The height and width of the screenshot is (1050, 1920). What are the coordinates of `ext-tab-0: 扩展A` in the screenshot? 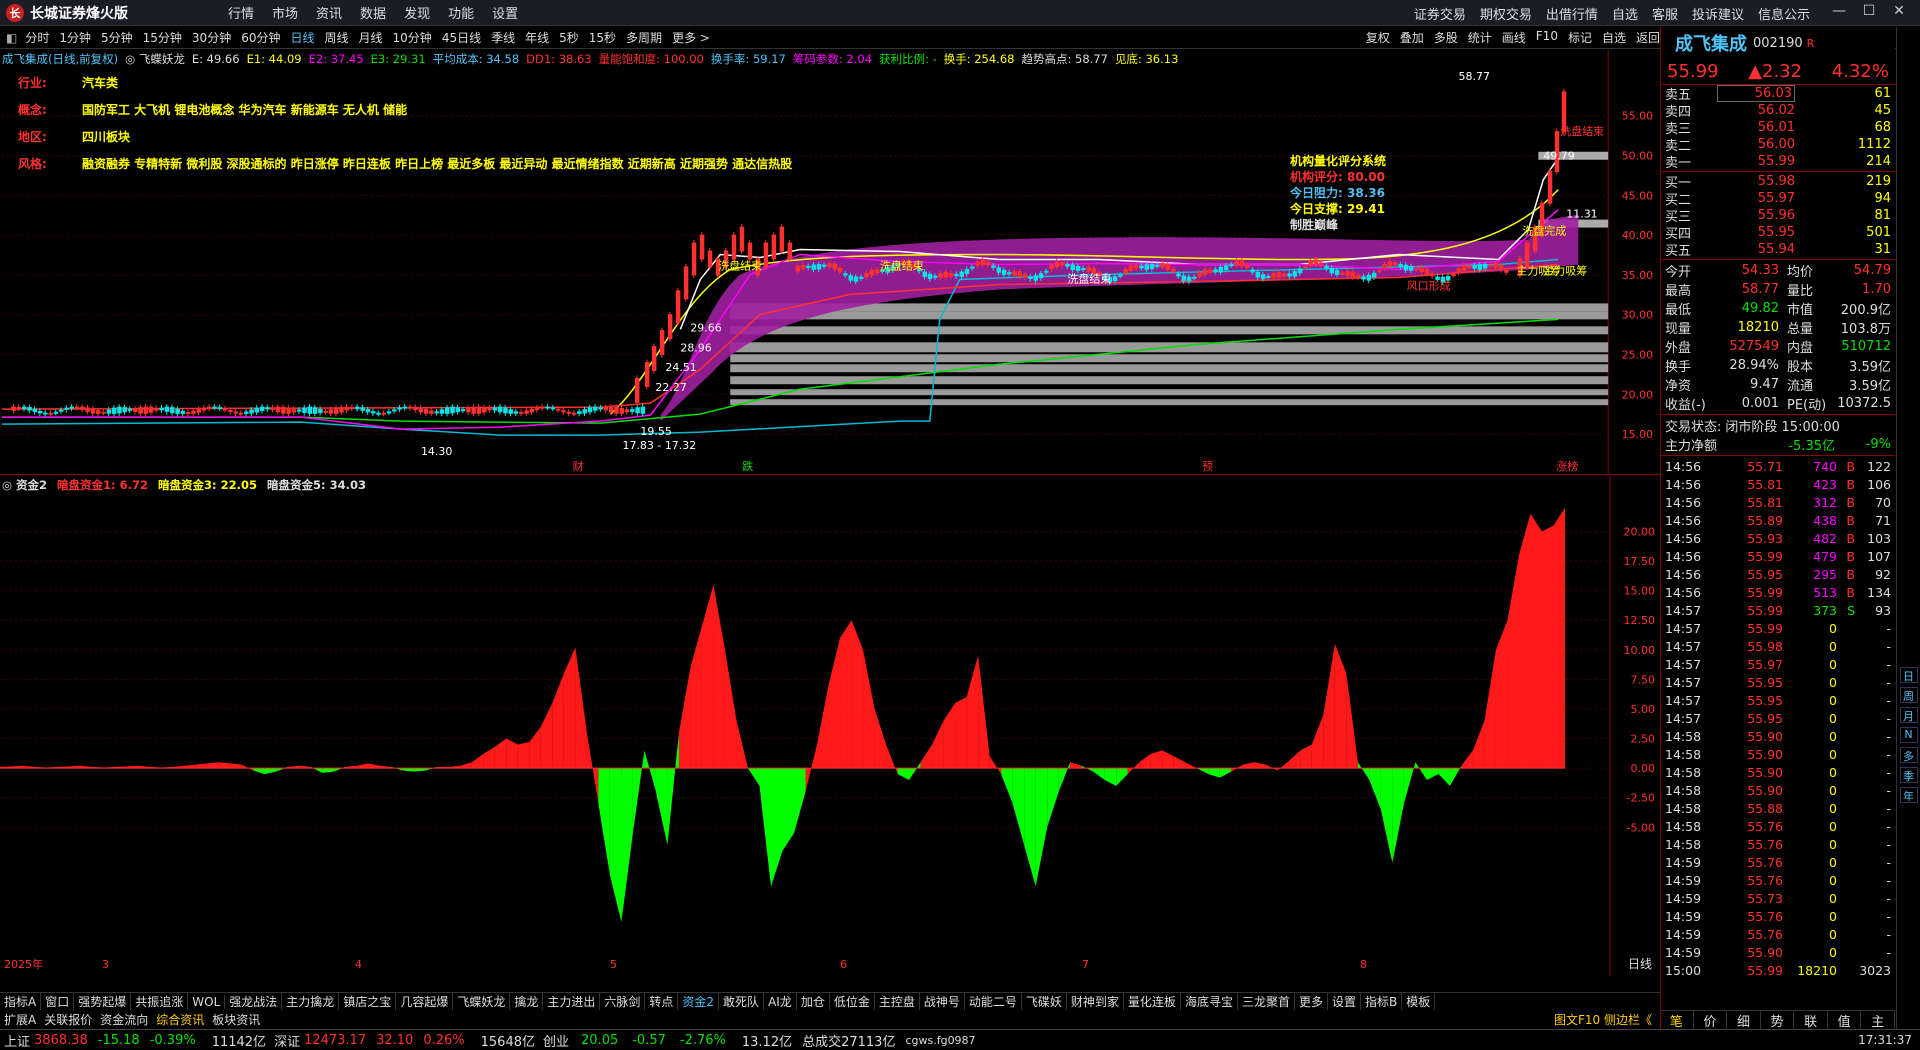 It's located at (20, 1019).